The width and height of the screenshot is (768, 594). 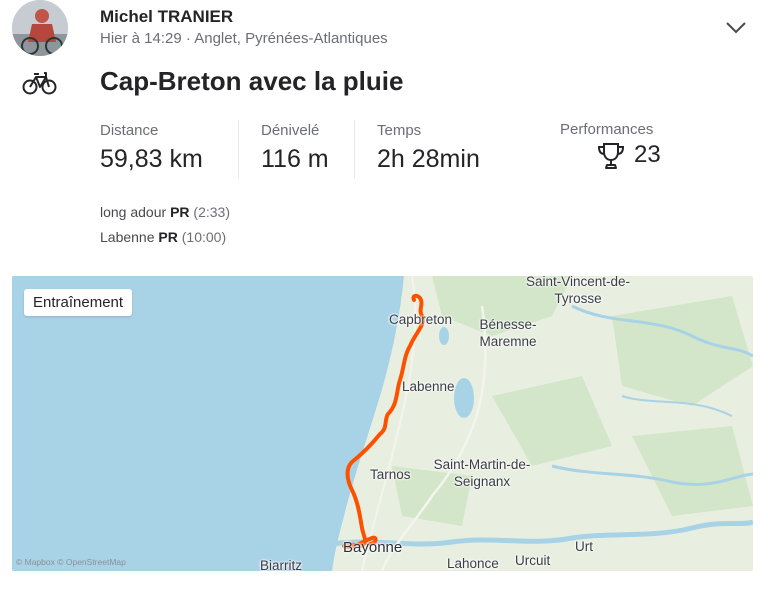 I want to click on segment-name: Labenne, so click(x=127, y=237).